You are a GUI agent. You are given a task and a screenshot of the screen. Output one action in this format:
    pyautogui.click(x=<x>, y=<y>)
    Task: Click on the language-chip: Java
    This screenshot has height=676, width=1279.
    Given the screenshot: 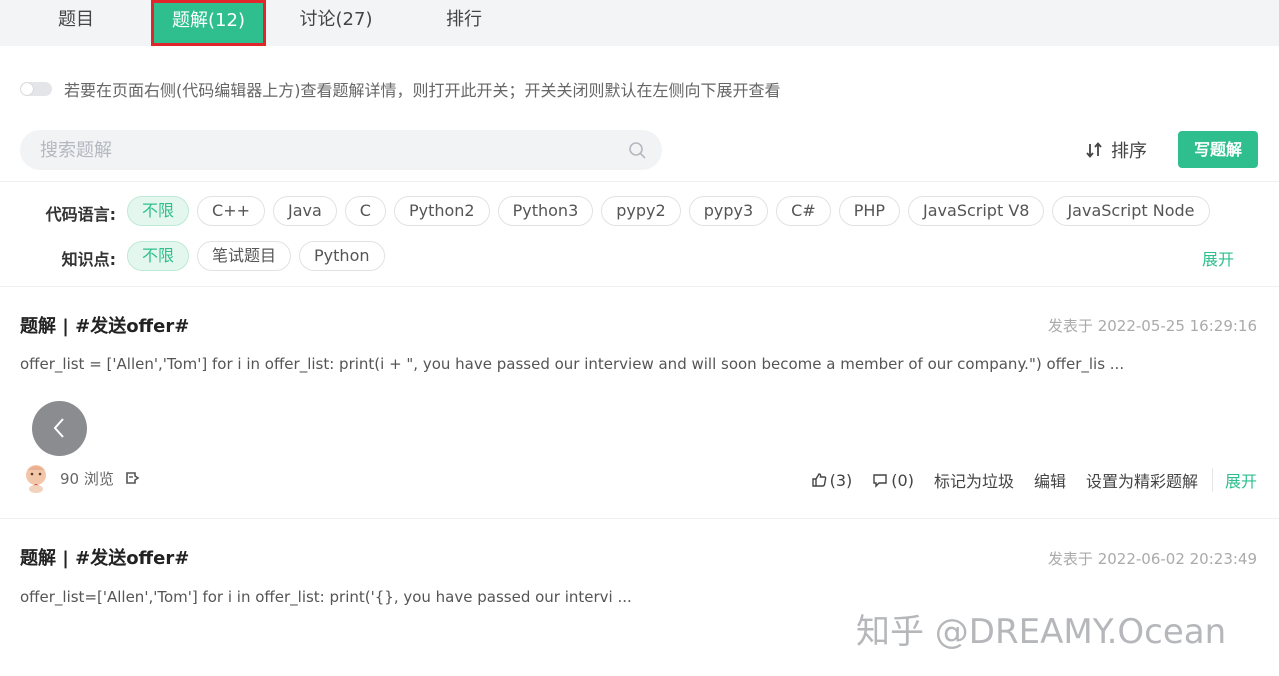 What is the action you would take?
    pyautogui.click(x=305, y=211)
    